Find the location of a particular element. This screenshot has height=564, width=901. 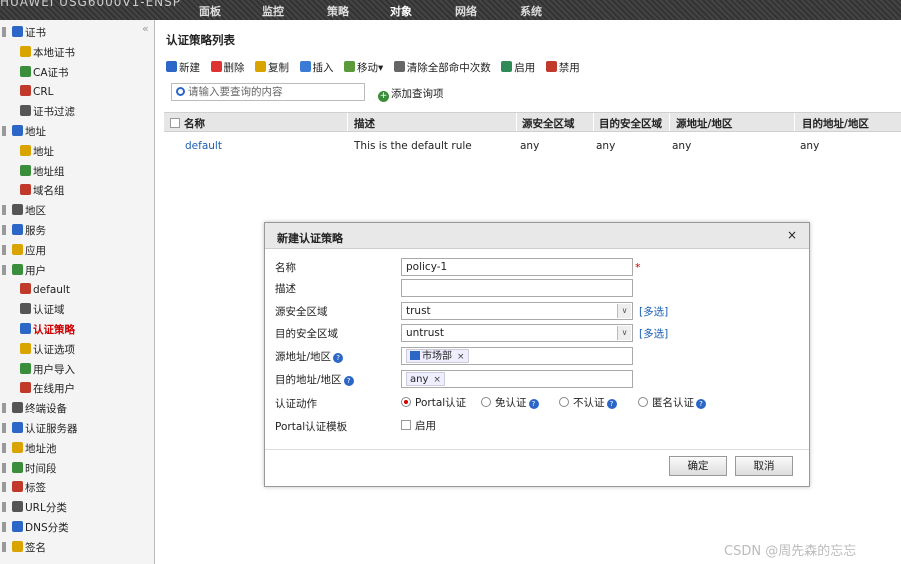

select-all-checkbox is located at coordinates (175, 123).